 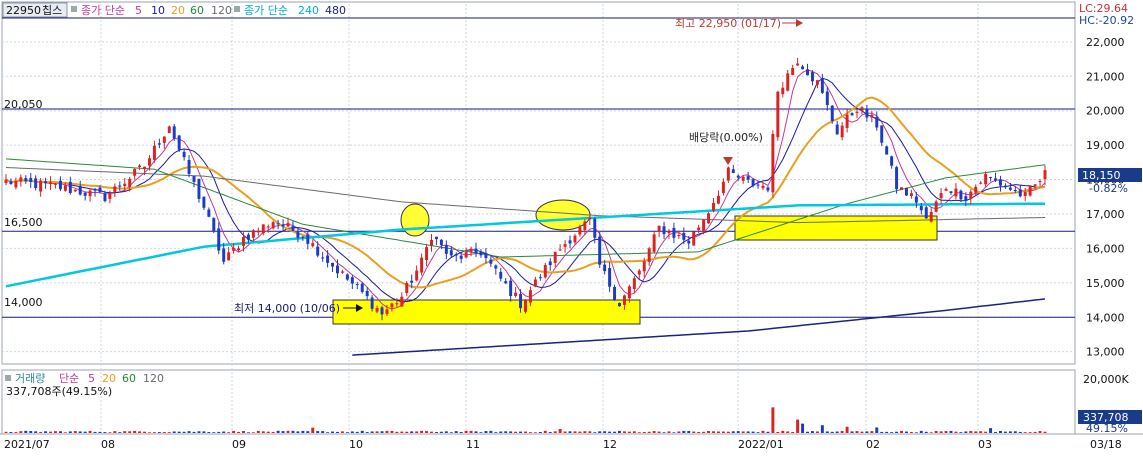 What do you see at coordinates (1105, 42) in the screenshot?
I see `y-tick-label: 22,000` at bounding box center [1105, 42].